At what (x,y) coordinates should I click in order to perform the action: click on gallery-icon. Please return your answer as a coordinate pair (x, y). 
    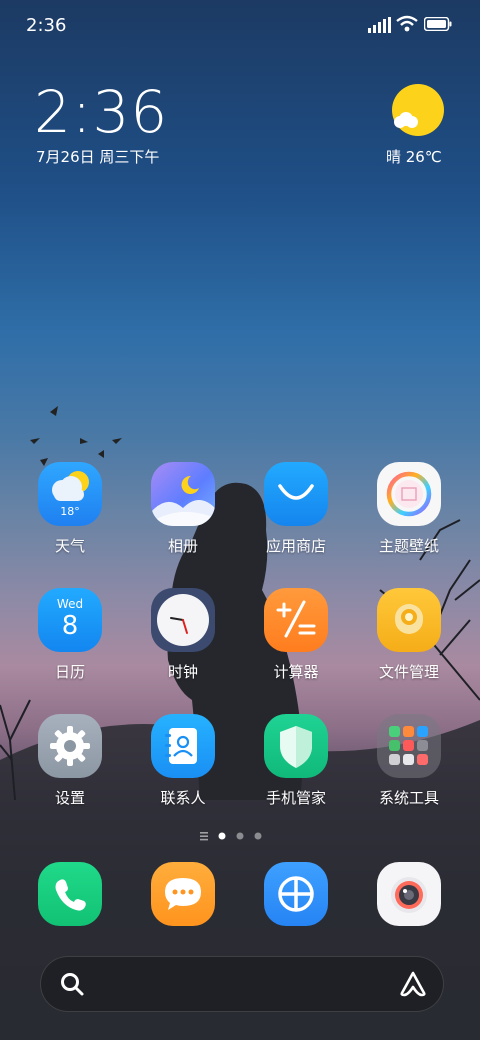
    Looking at the image, I should click on (183, 494).